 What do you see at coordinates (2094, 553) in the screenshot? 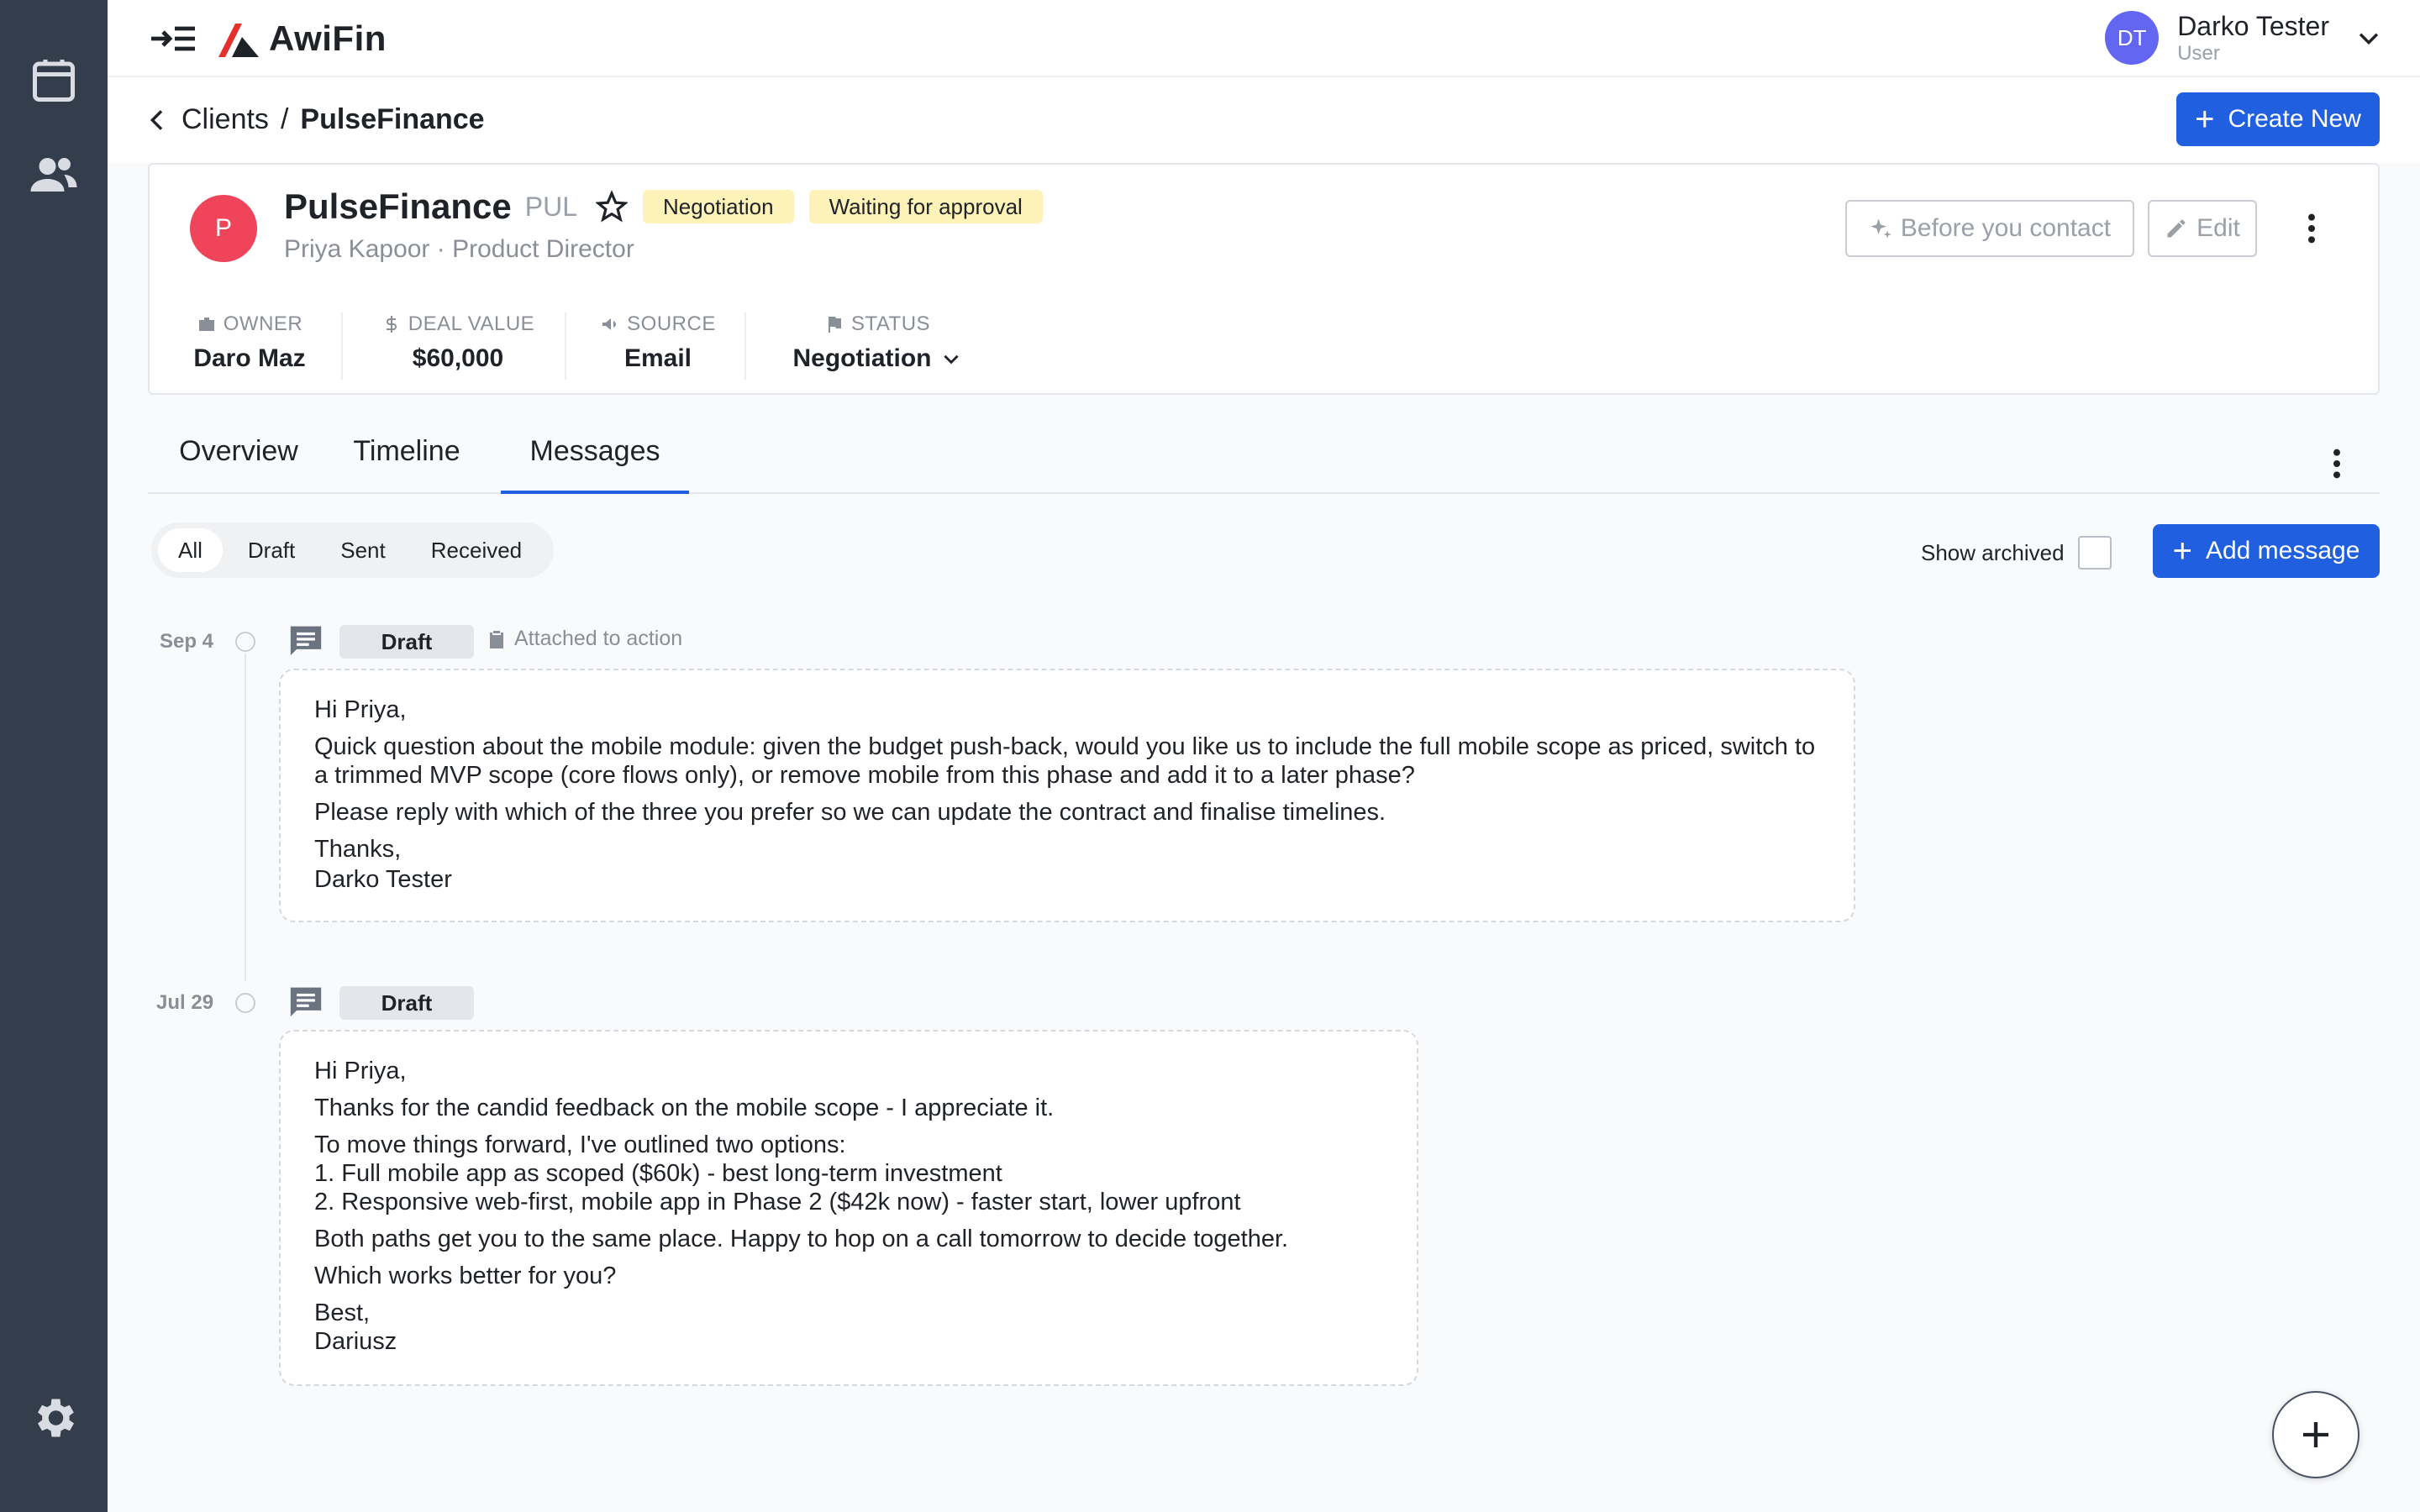
I see `show-archived-checkbox` at bounding box center [2094, 553].